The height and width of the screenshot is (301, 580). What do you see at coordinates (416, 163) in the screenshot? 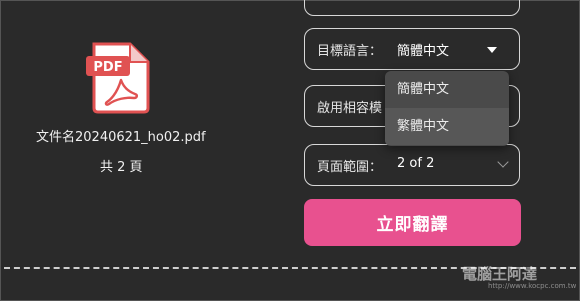
I see `page-range-value: 2 of 2` at bounding box center [416, 163].